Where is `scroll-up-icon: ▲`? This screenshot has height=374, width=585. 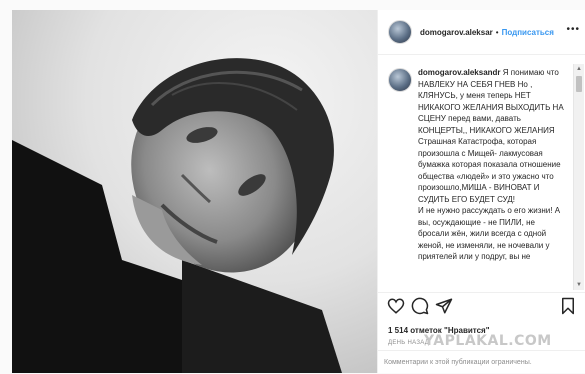 scroll-up-icon: ▲ is located at coordinates (579, 69).